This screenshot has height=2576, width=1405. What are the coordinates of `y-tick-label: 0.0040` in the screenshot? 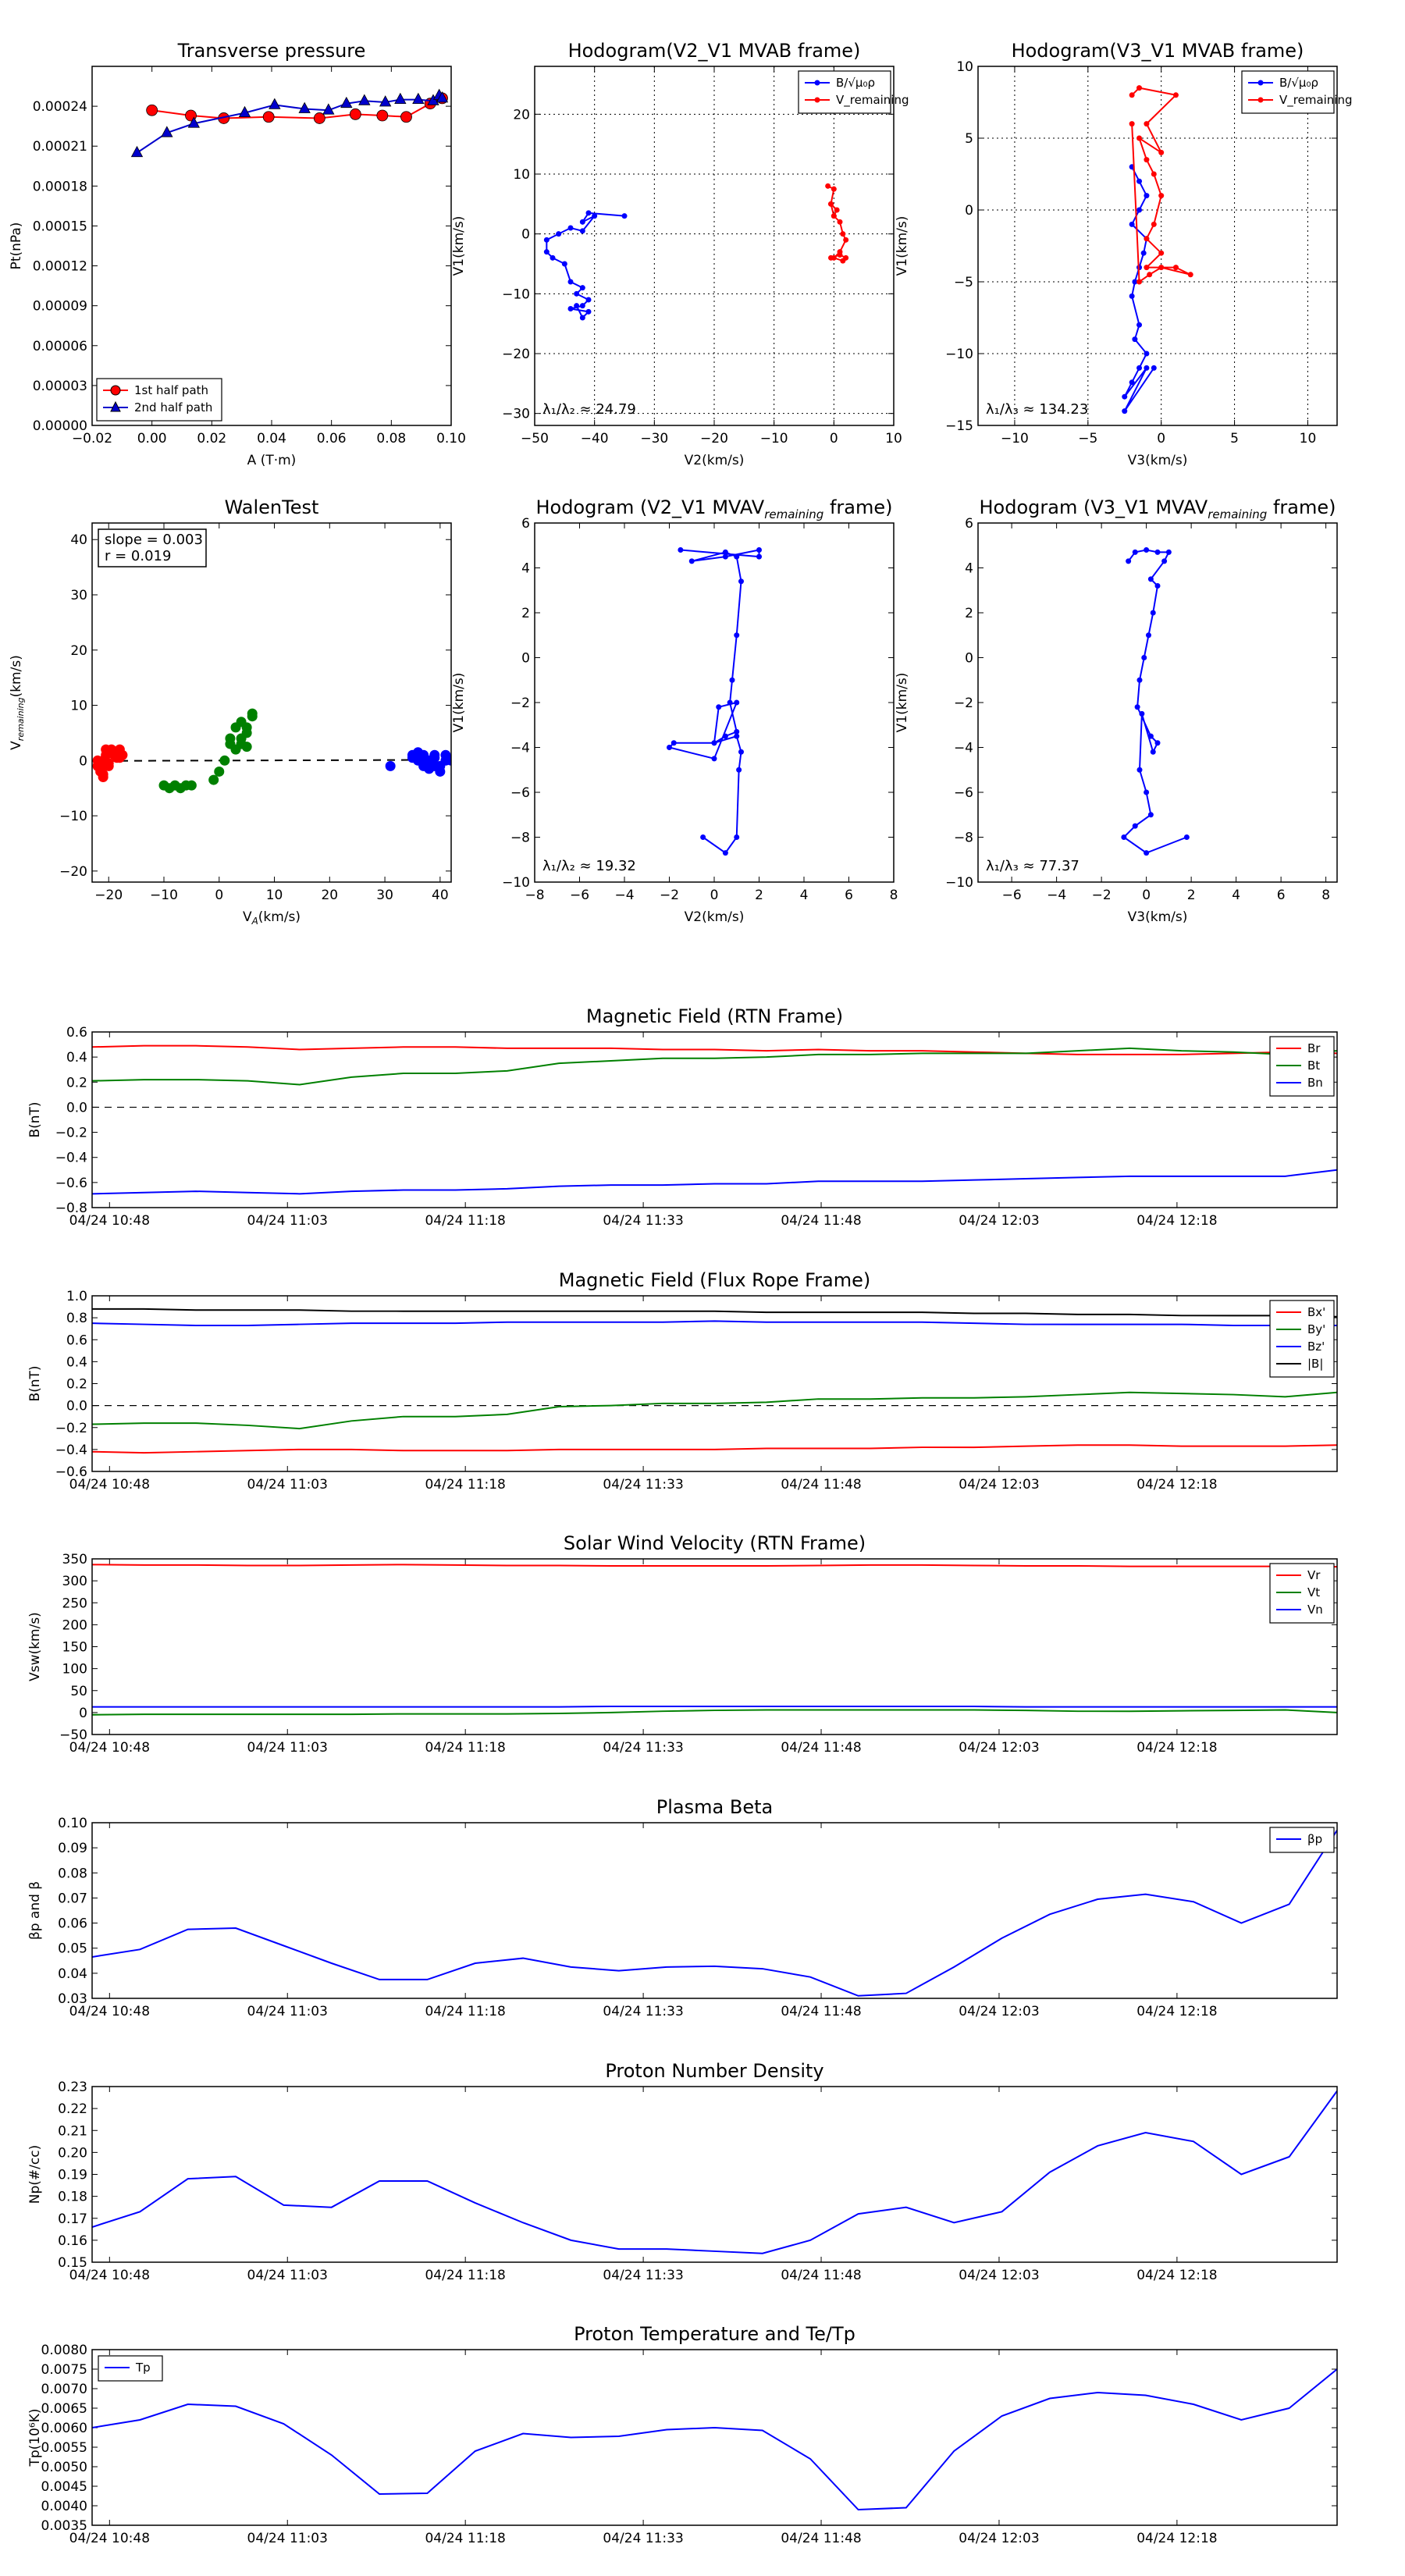 It's located at (64, 2506).